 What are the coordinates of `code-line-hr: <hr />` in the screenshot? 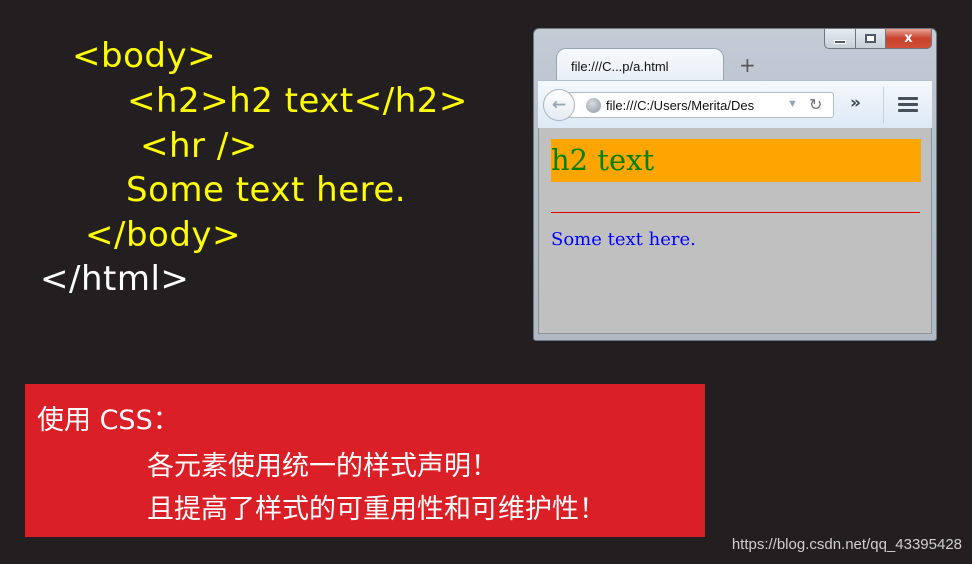 It's located at (199, 146).